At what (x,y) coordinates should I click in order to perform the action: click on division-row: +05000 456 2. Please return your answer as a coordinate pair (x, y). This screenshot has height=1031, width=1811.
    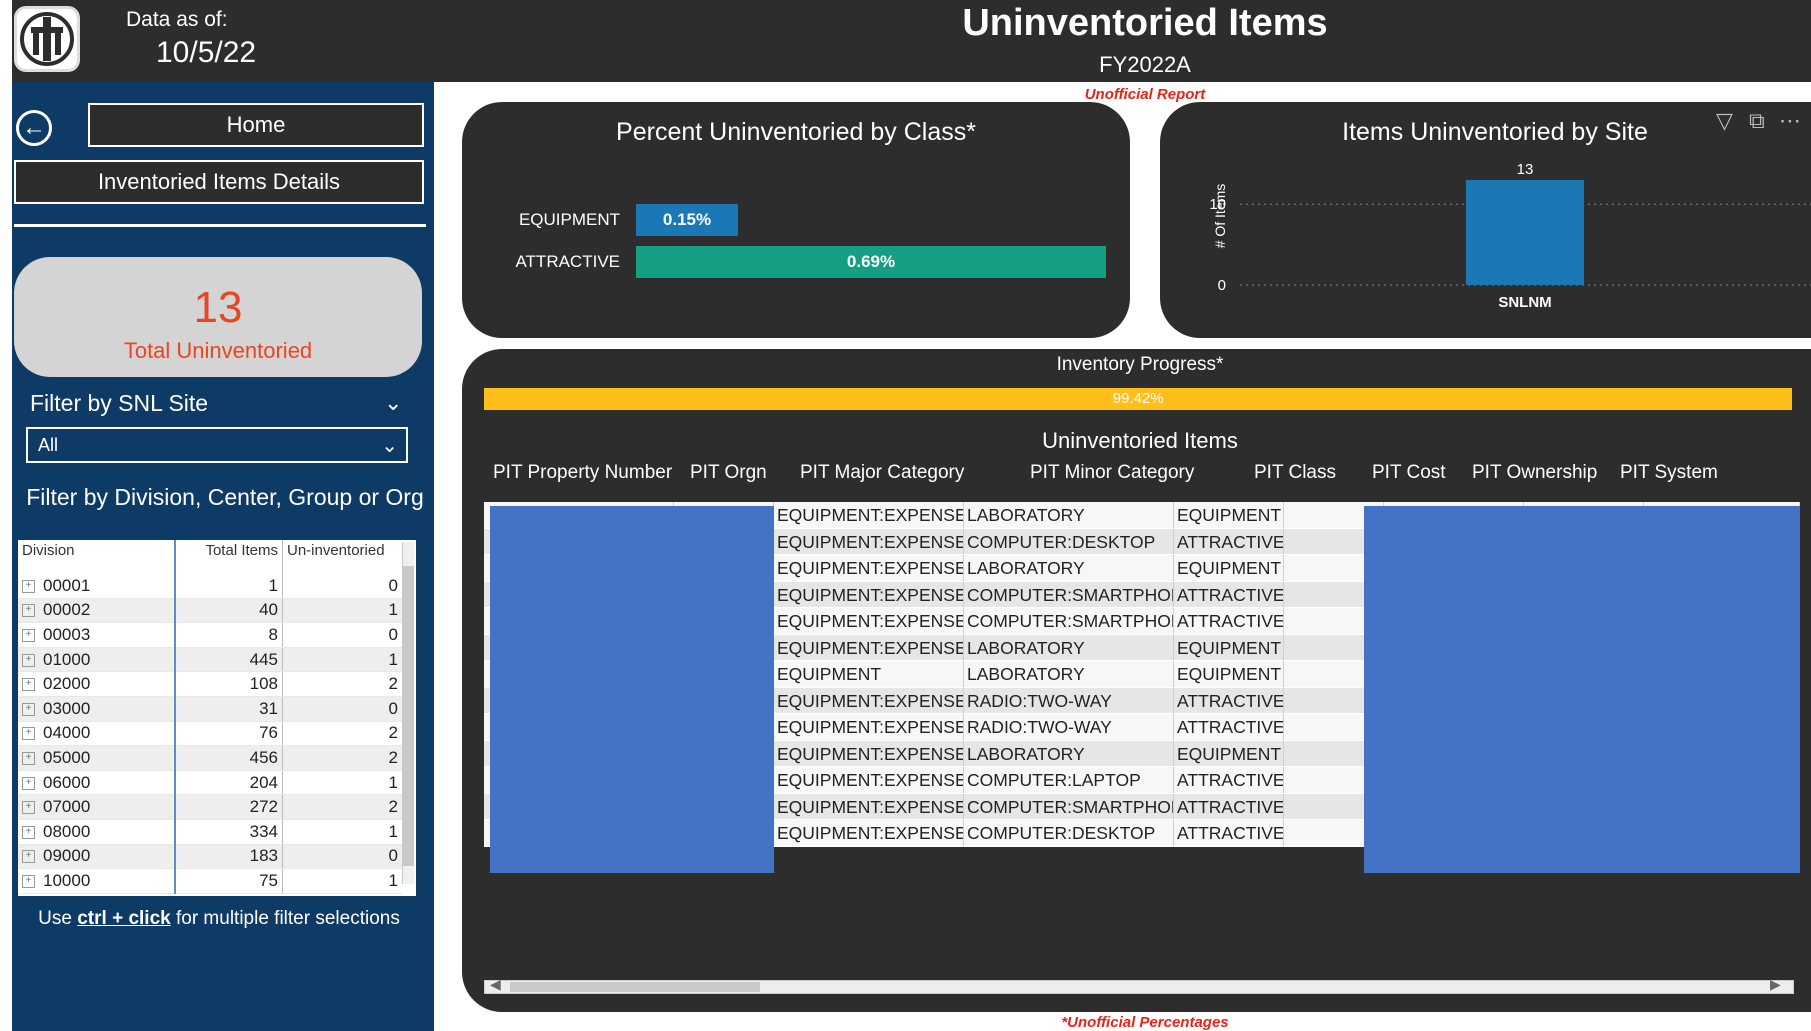
    Looking at the image, I should click on (210, 758).